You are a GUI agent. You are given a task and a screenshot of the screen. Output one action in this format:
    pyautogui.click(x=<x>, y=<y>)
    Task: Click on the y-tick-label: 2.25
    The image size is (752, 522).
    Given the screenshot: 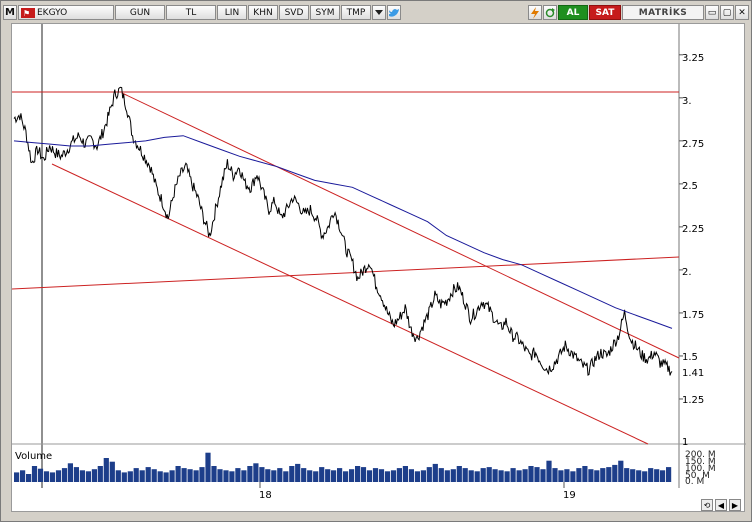 What is the action you would take?
    pyautogui.click(x=693, y=229)
    